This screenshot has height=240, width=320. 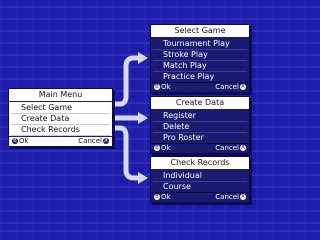 What do you see at coordinates (200, 138) in the screenshot?
I see `menu-item-pro-roster: Pro Roster` at bounding box center [200, 138].